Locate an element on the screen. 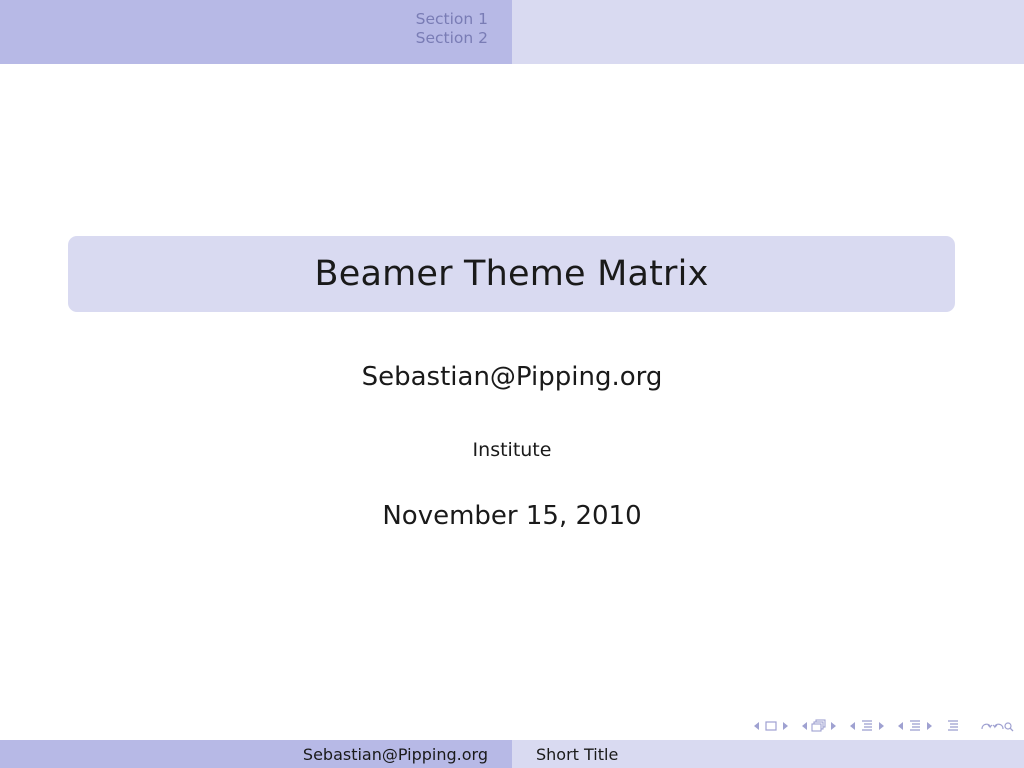 The height and width of the screenshot is (768, 1024). section-nav-group is located at coordinates (867, 726).